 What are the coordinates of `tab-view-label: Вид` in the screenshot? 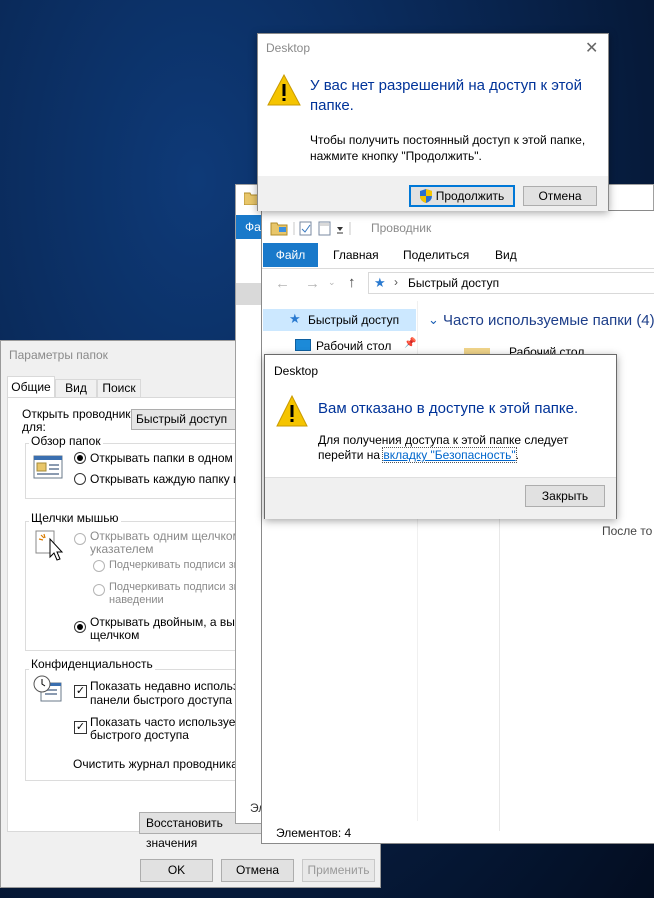 It's located at (76, 388).